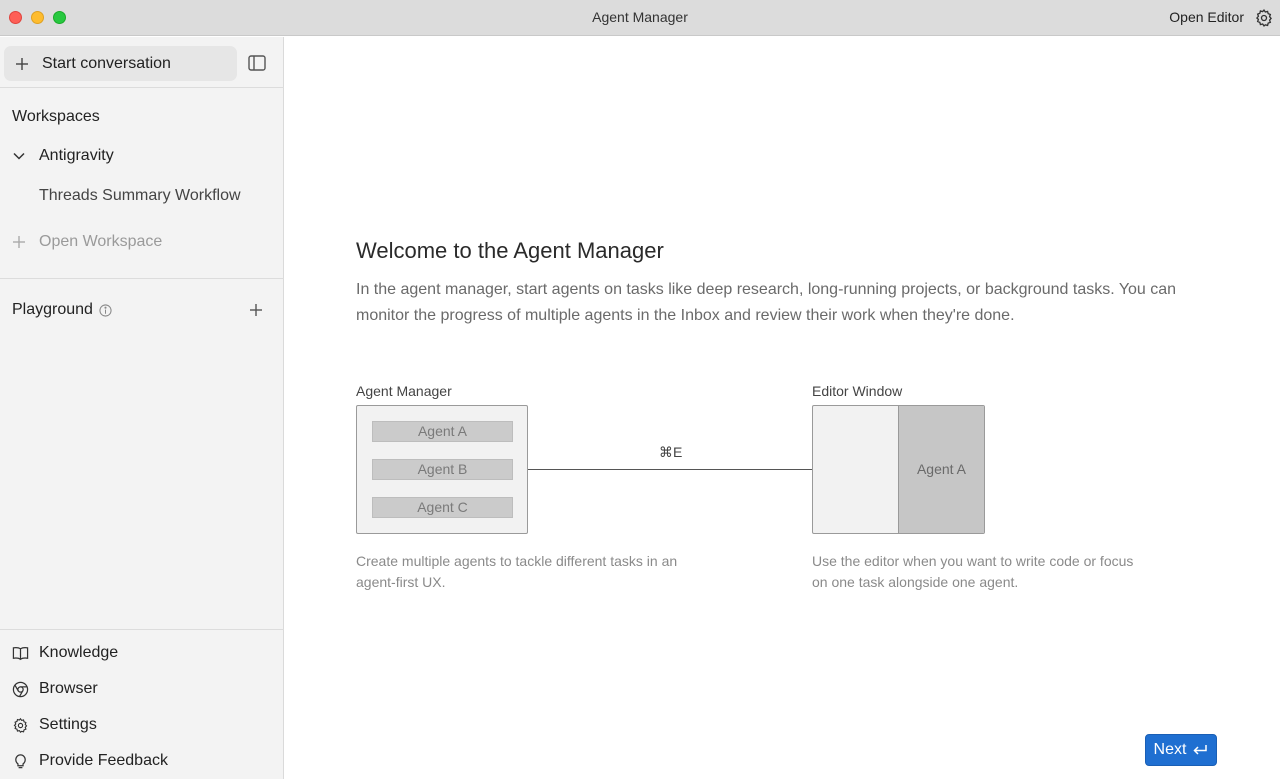 This screenshot has height=779, width=1280. Describe the element at coordinates (103, 760) in the screenshot. I see `feedback-label: Provide Feedback` at that location.